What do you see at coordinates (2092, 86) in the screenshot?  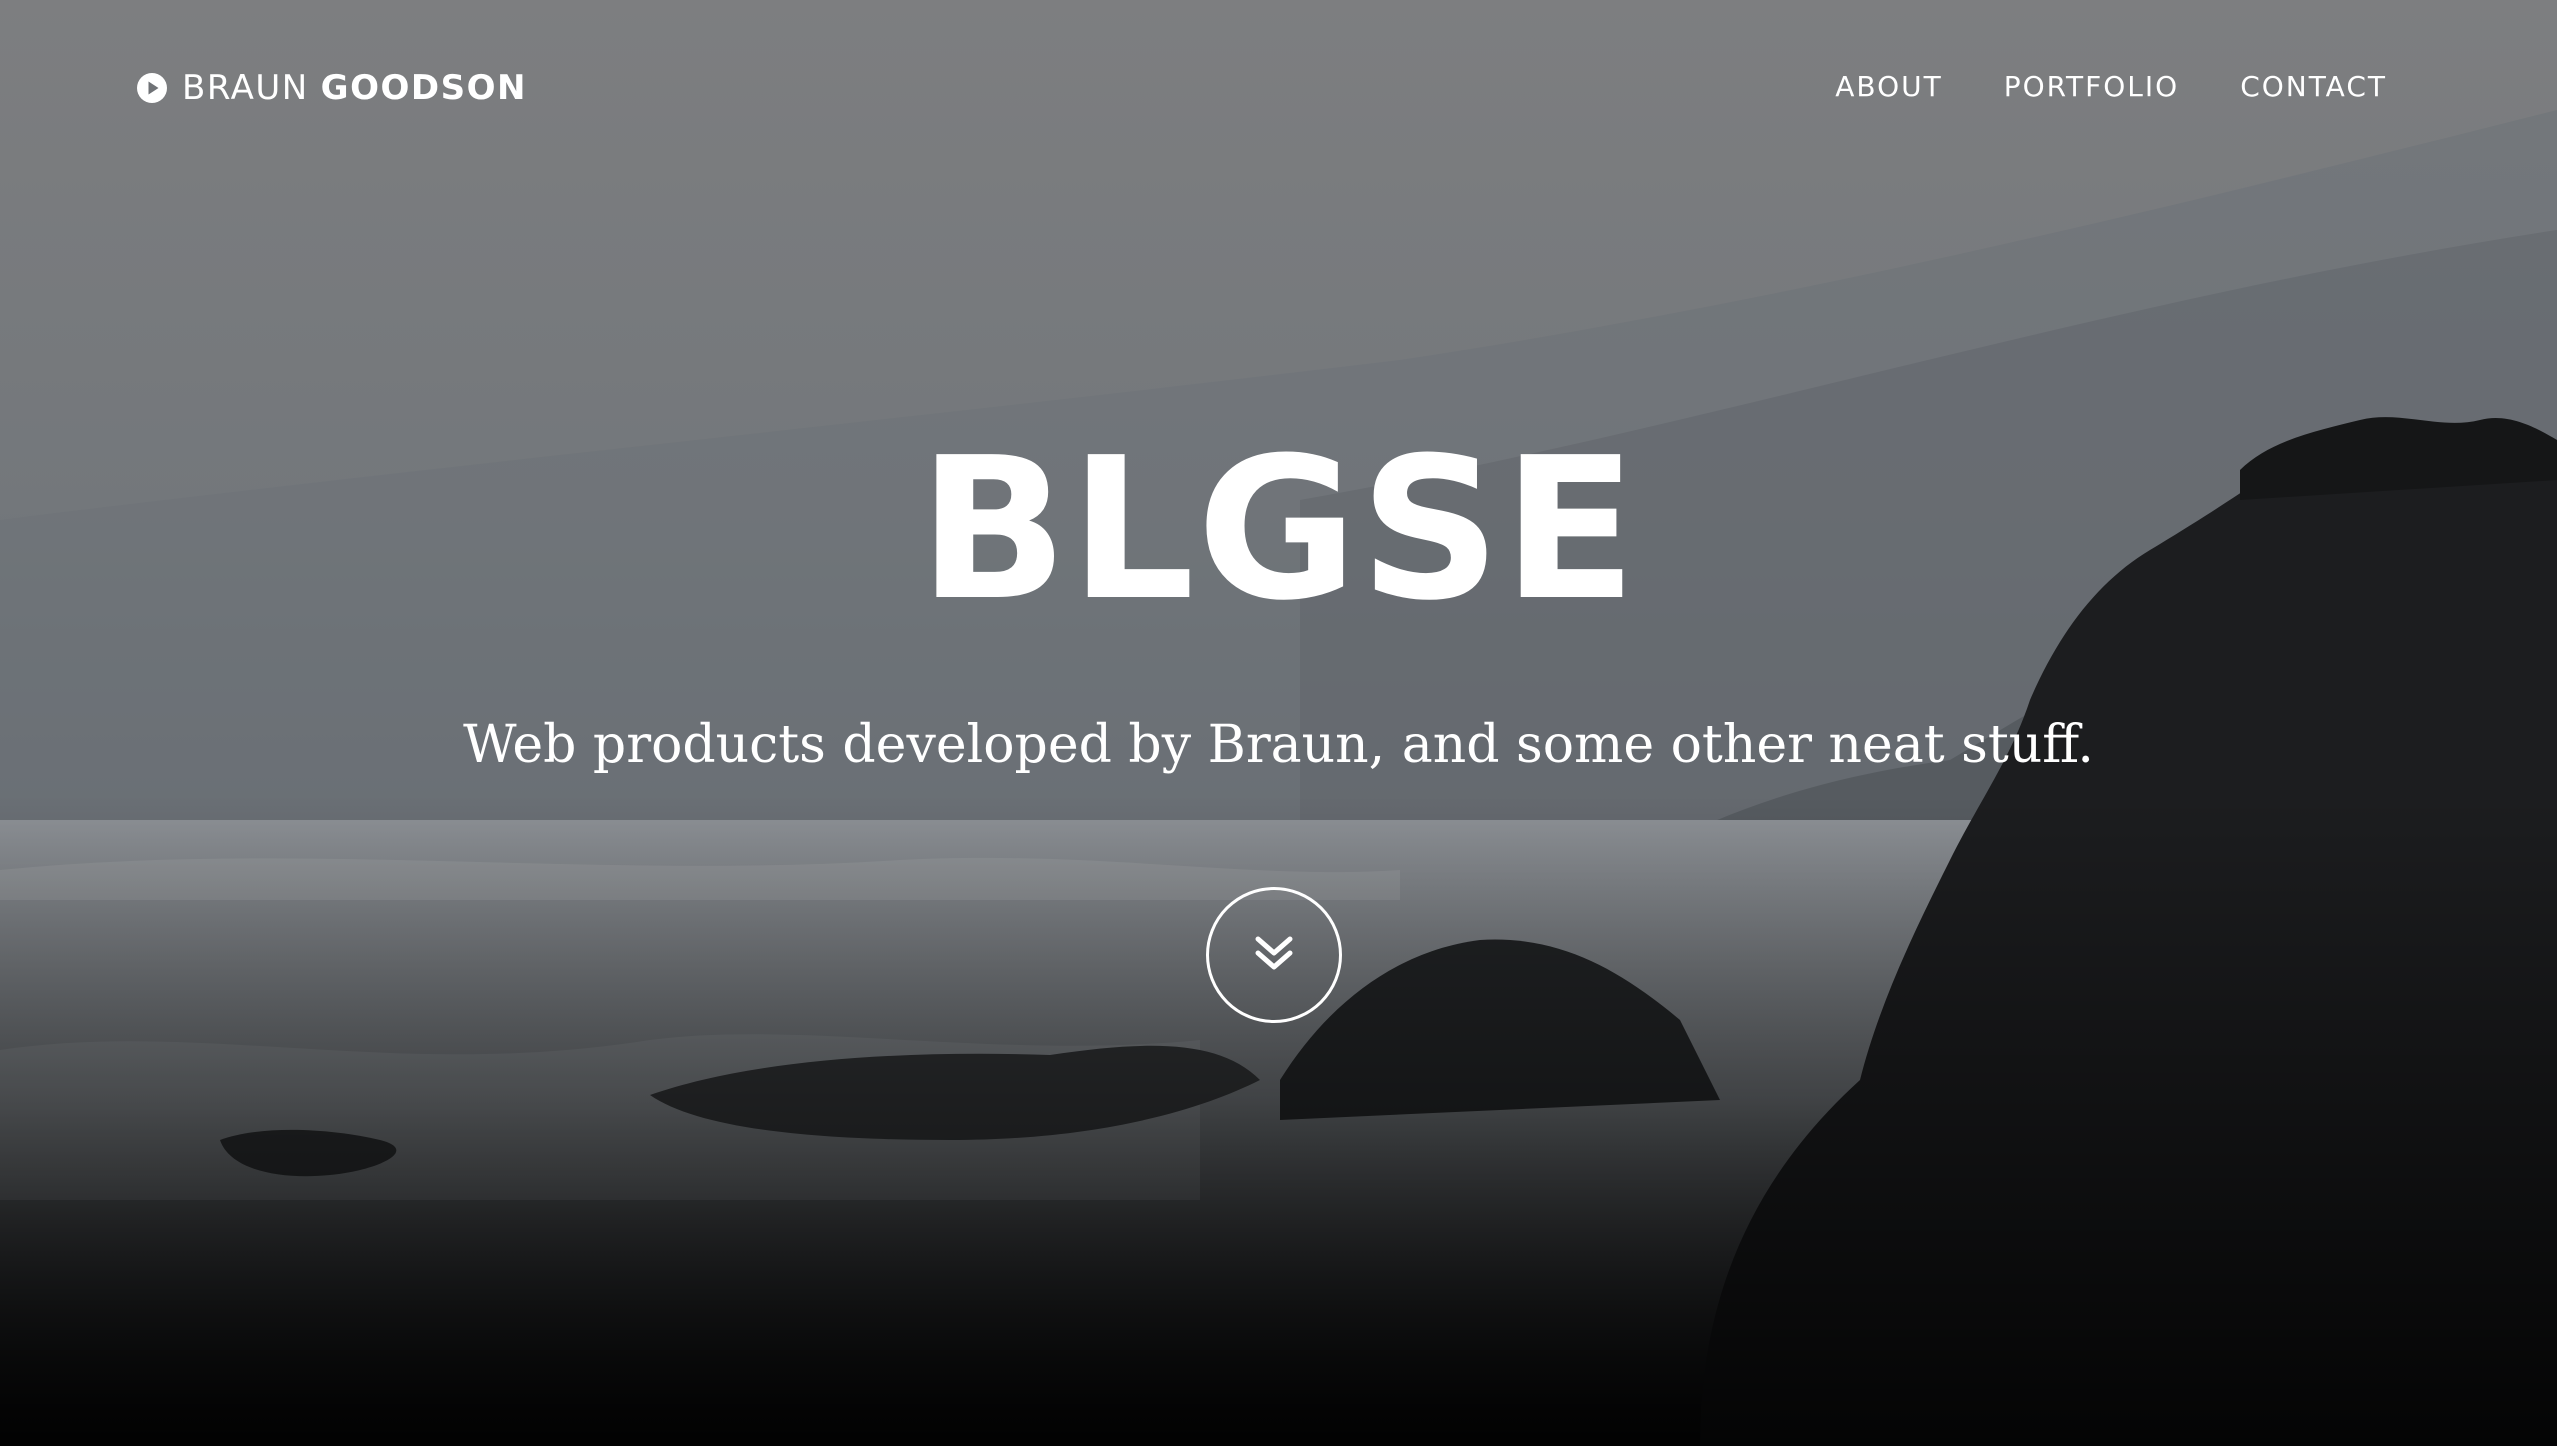 I see `nav-link-portfolio: PORTFOLIO` at bounding box center [2092, 86].